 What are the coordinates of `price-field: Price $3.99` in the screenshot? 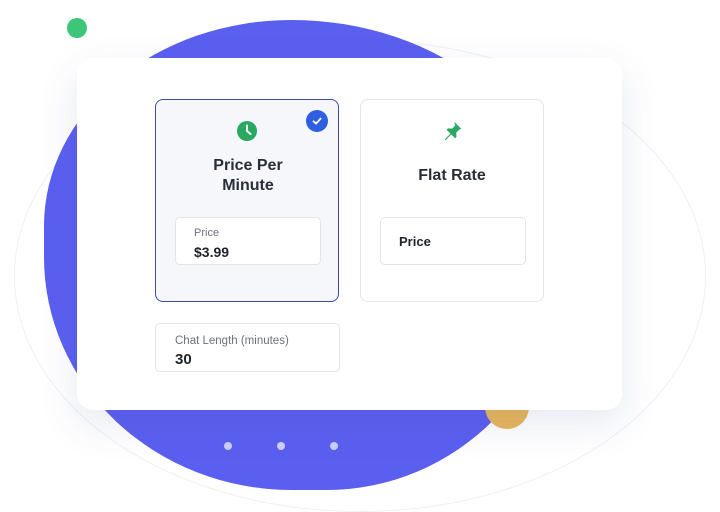 It's located at (248, 241).